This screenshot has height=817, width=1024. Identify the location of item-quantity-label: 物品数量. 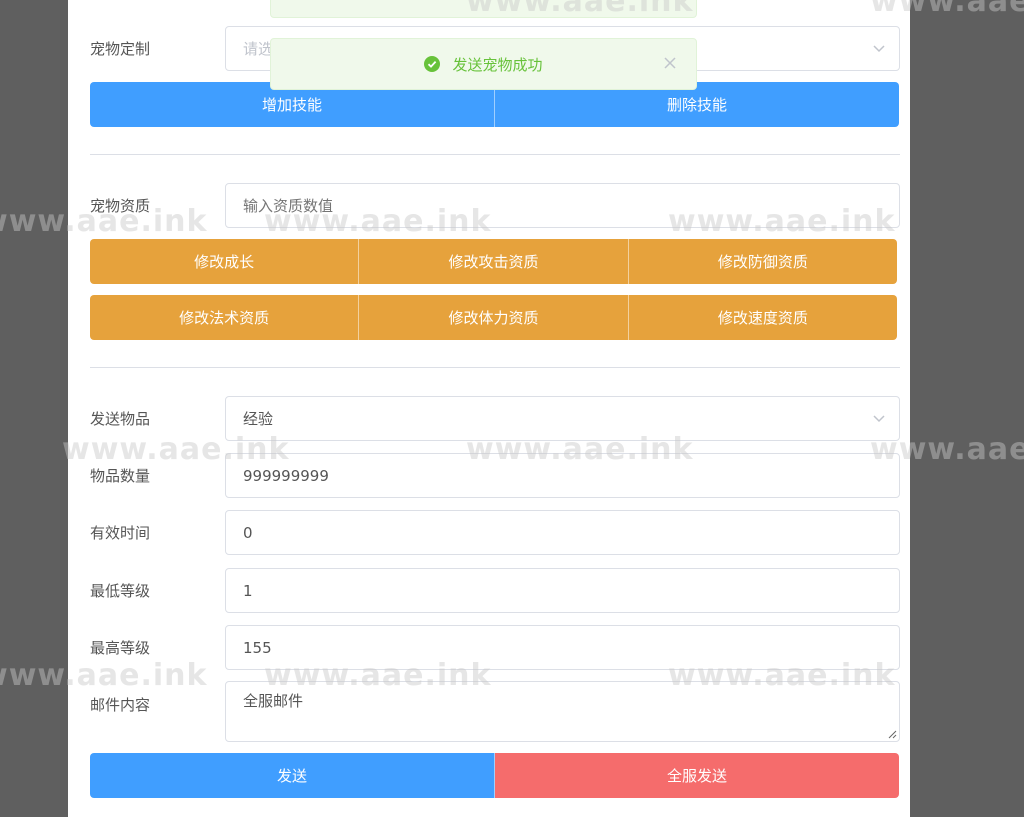
(120, 476).